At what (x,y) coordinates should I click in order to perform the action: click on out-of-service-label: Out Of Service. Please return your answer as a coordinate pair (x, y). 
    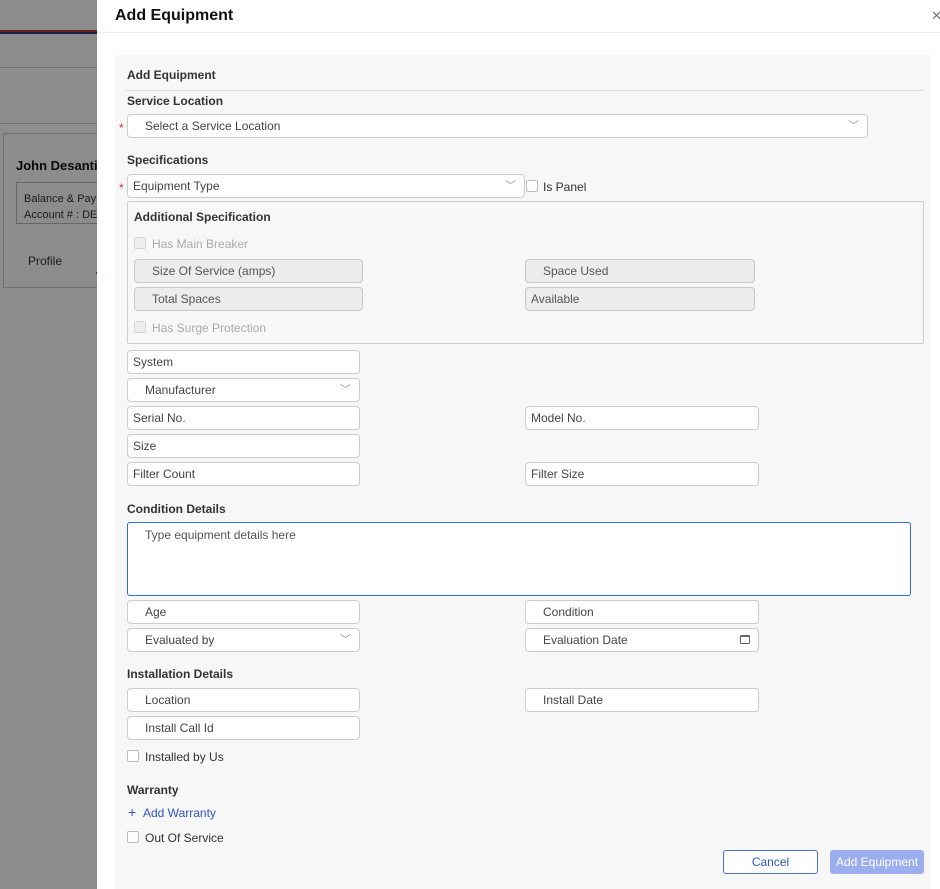
    Looking at the image, I should click on (184, 838).